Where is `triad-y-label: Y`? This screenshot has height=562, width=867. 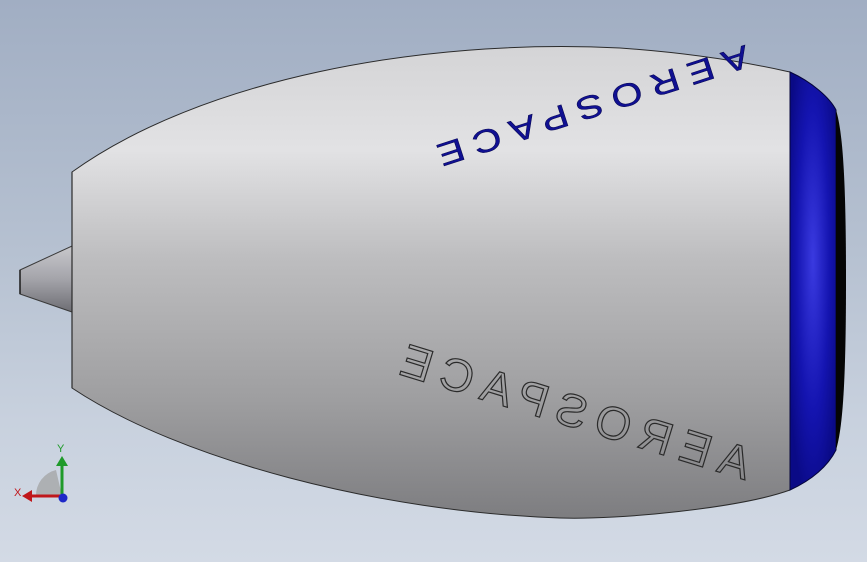
triad-y-label: Y is located at coordinates (61, 449).